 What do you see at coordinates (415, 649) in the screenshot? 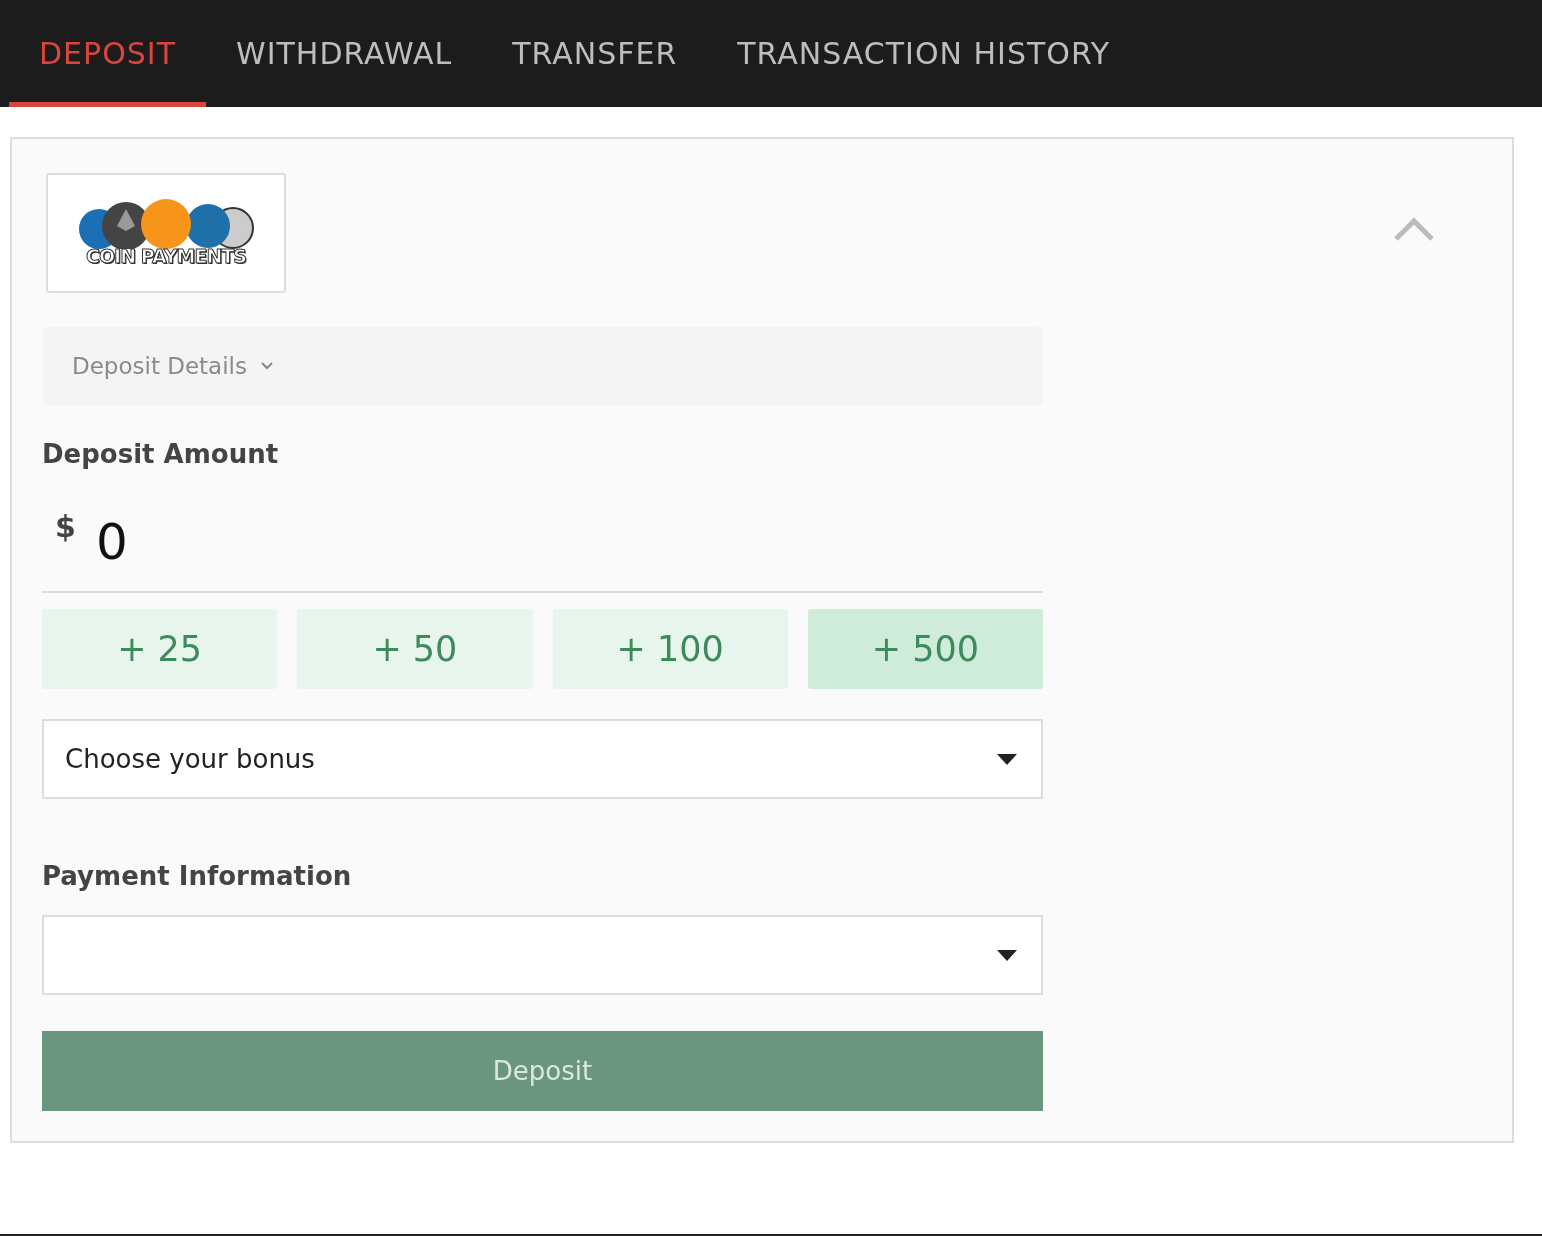
I see `quick-amount-button: + 50` at bounding box center [415, 649].